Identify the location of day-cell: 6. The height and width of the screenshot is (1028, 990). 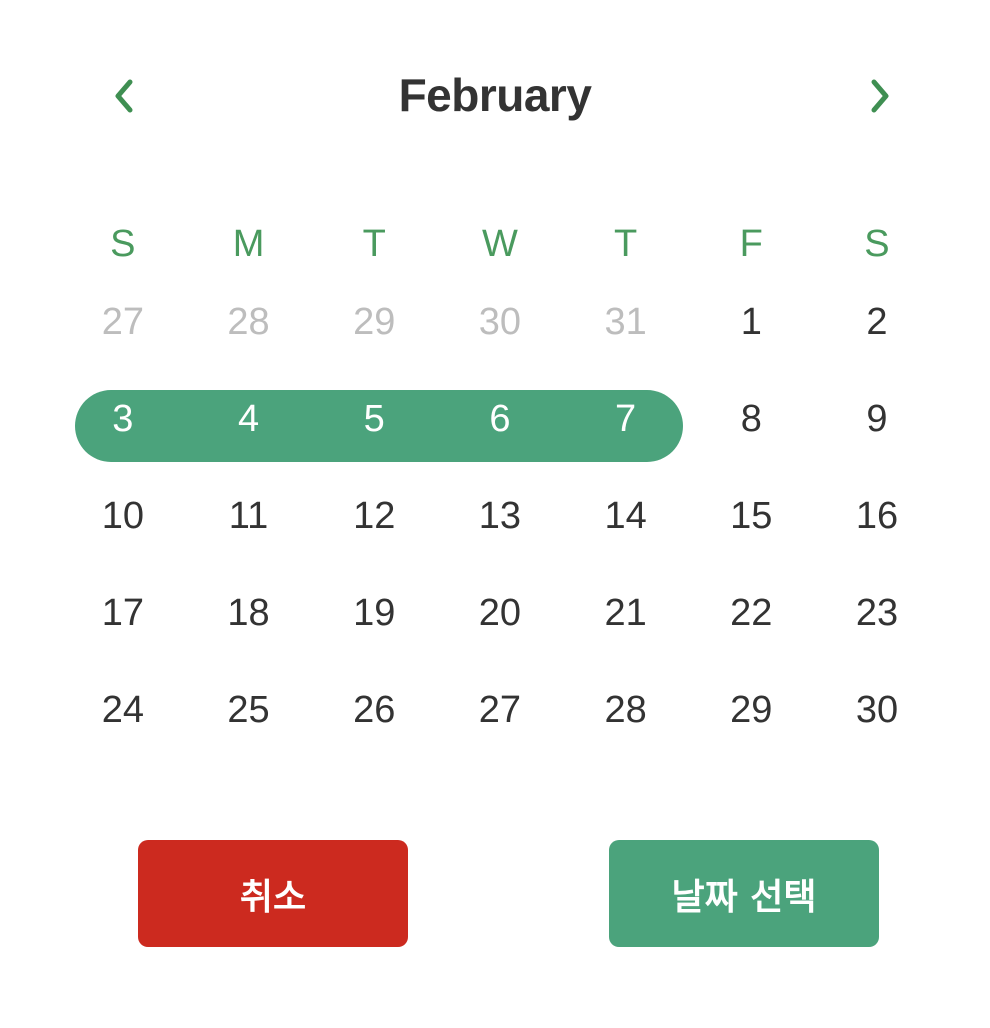
(500, 419).